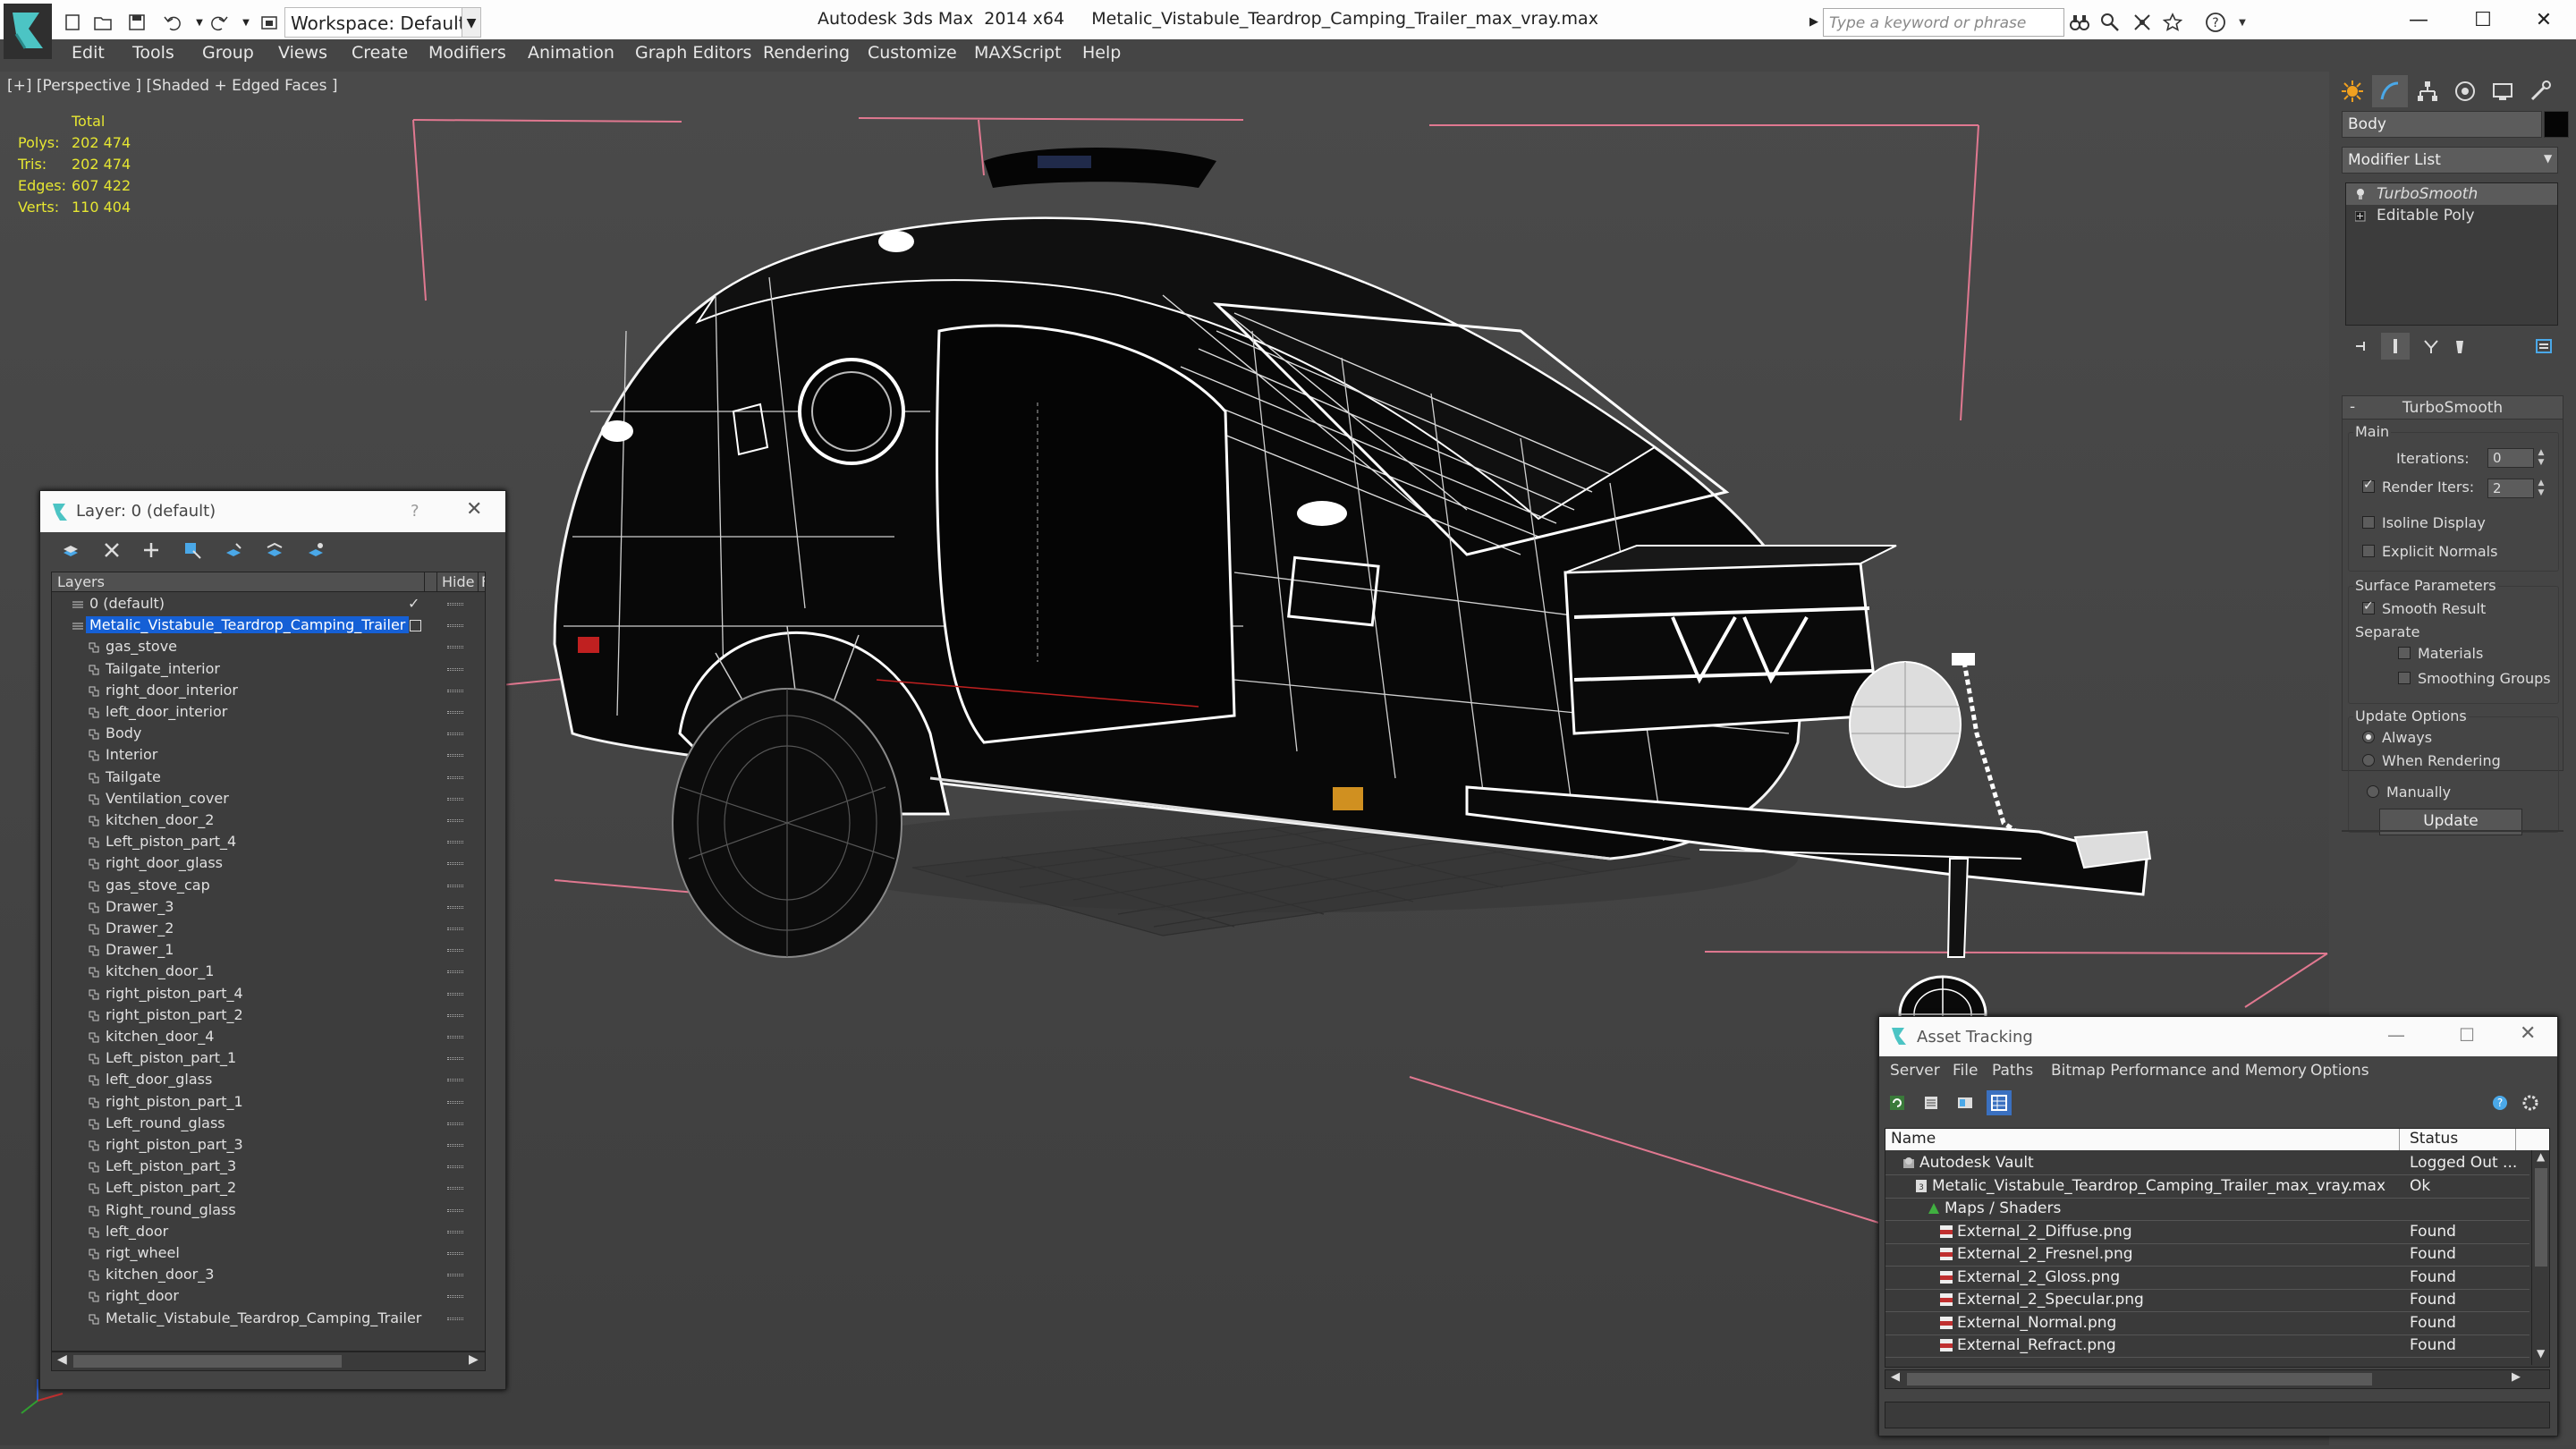 This screenshot has width=2576, height=1449. Describe the element at coordinates (268, 691) in the screenshot. I see `layer-row: right_door_interior` at that location.